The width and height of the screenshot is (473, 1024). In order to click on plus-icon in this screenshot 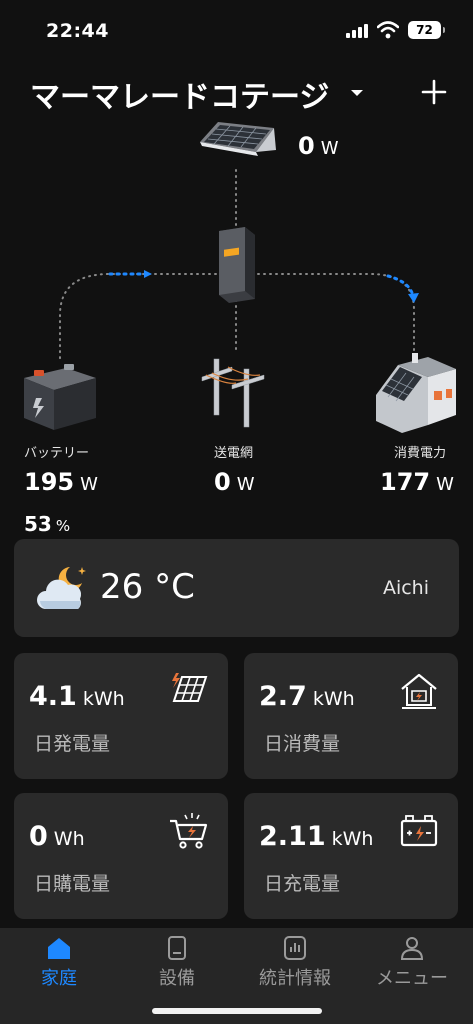, I will do `click(434, 92)`.